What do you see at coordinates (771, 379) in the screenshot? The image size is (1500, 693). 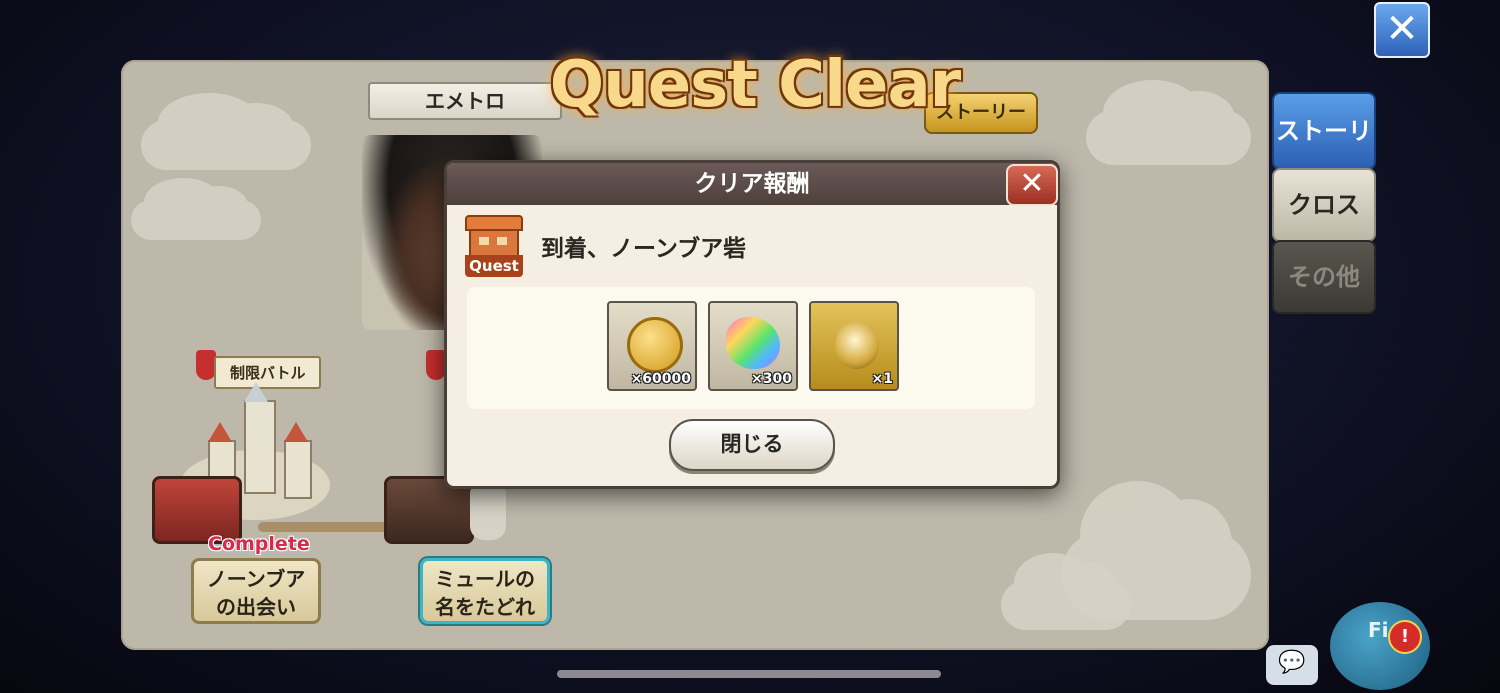 I see `reward-quantity: ×300` at bounding box center [771, 379].